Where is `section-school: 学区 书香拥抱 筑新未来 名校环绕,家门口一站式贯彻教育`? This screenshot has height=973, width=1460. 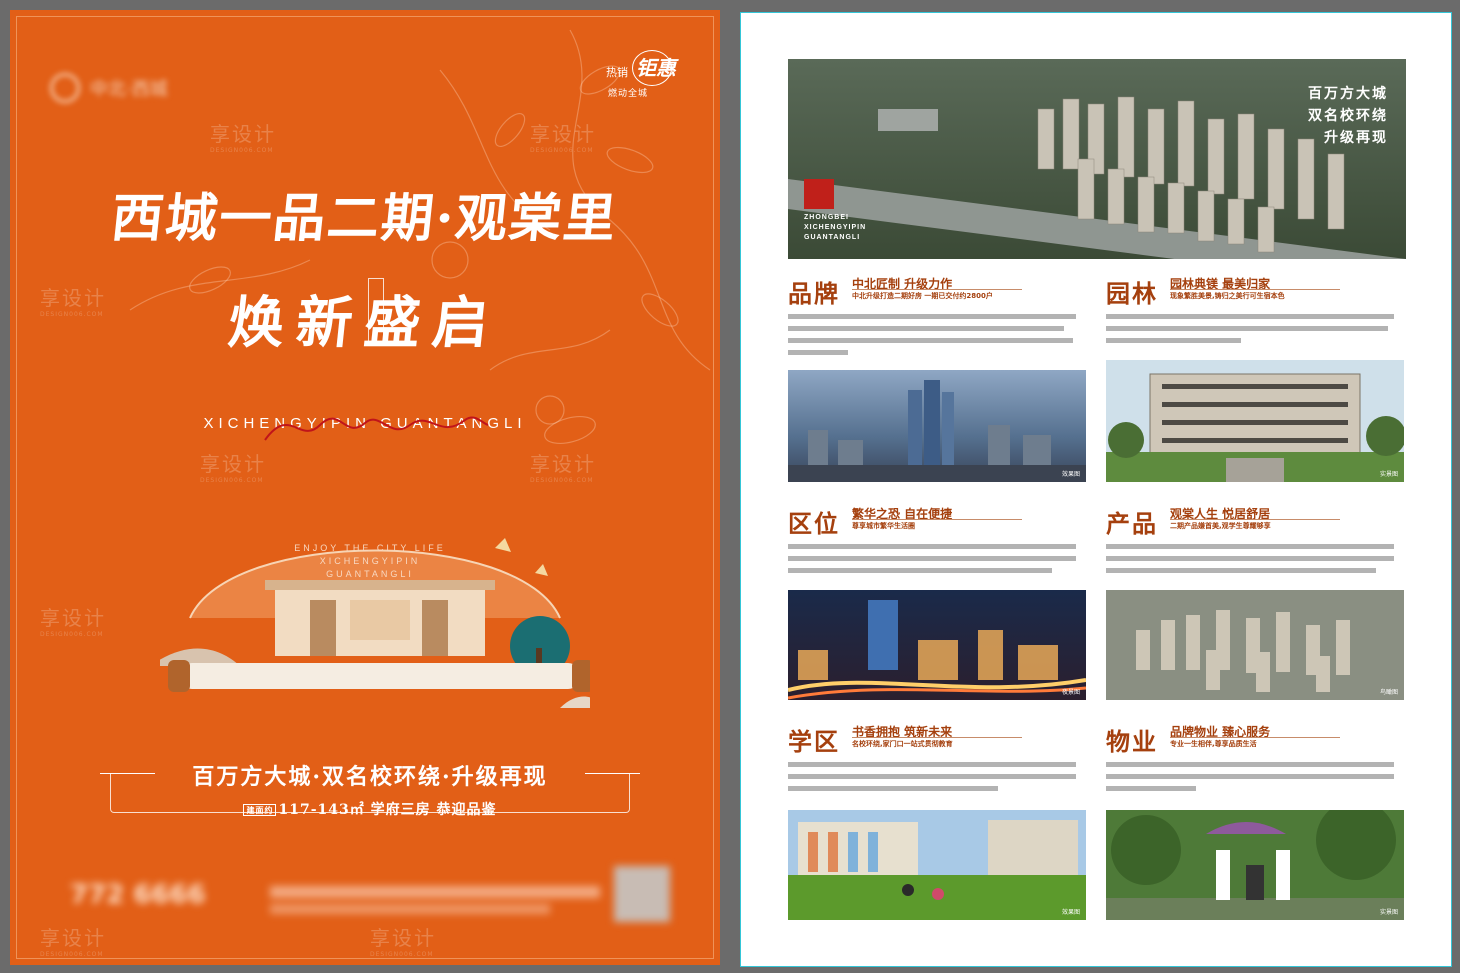
section-school: 学区 书香拥抱 筑新未来 名校环绕,家门口一站式贯彻教育 is located at coordinates (938, 762).